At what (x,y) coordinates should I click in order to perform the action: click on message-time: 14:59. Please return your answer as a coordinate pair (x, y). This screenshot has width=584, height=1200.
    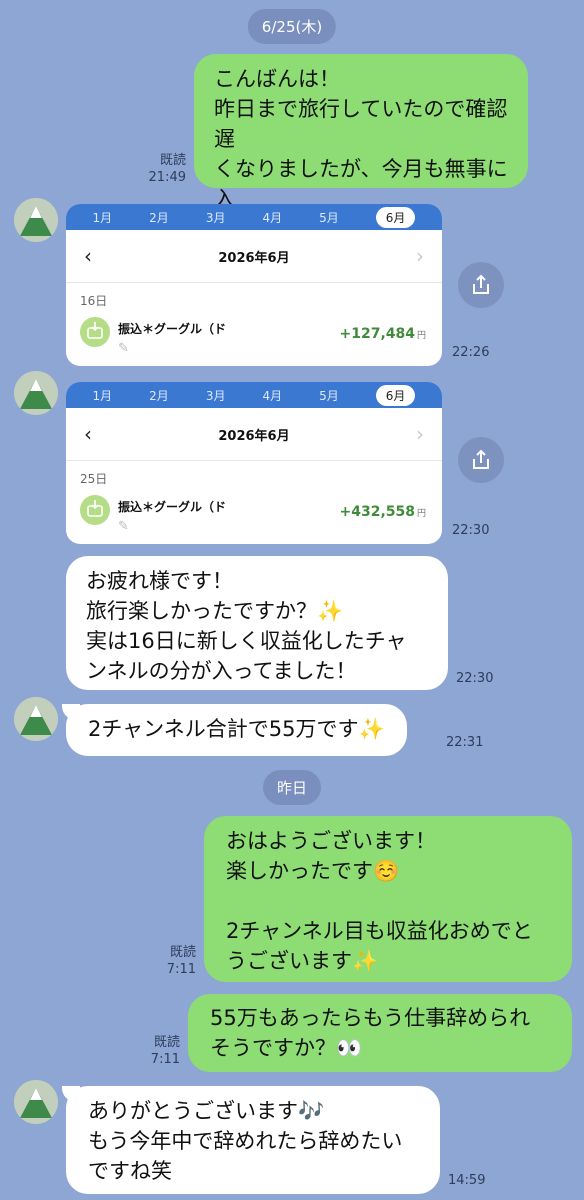
    Looking at the image, I should click on (467, 1180).